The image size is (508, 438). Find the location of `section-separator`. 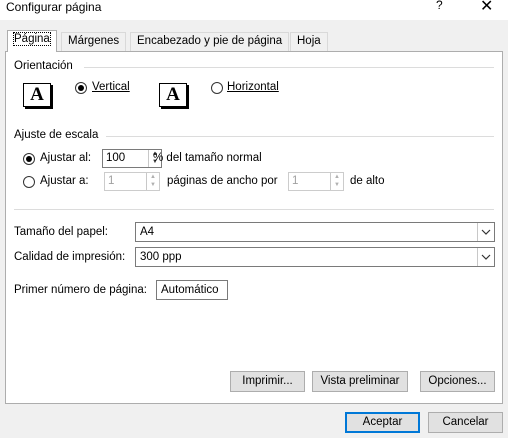

section-separator is located at coordinates (254, 209).